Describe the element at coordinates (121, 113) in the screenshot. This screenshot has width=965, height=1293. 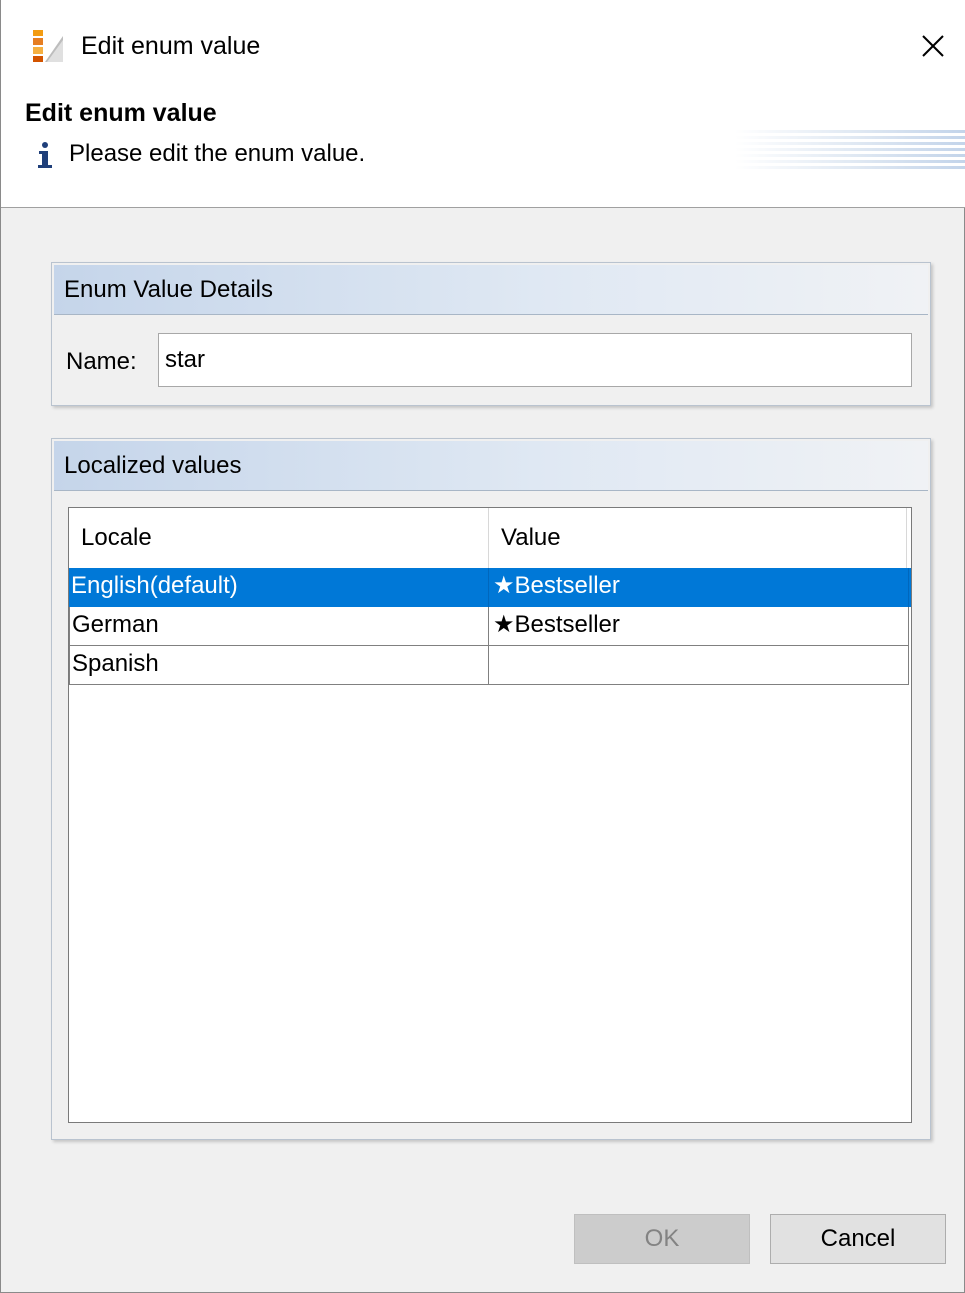
I see `header-title: Edit enum value` at that location.